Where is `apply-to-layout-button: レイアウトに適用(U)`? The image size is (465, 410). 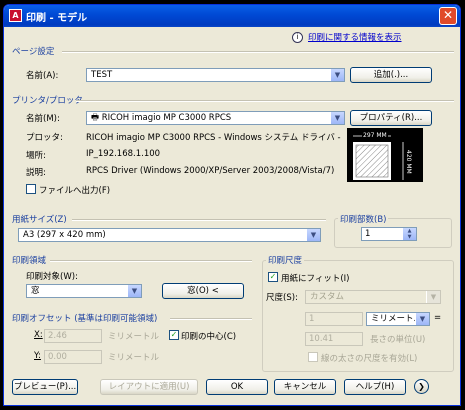 apply-to-layout-button: レイアウトに適用(U) is located at coordinates (149, 387).